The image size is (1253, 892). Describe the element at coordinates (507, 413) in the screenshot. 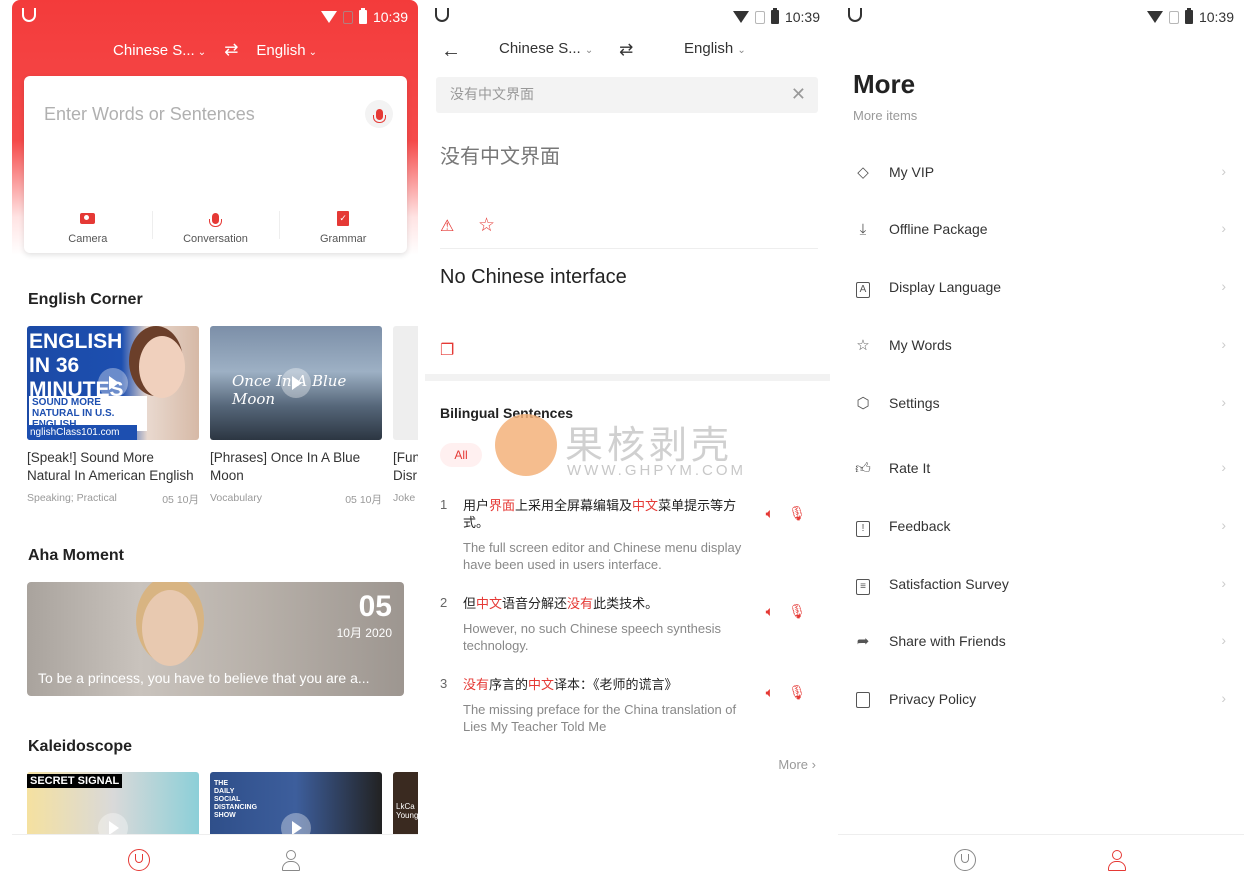

I see `bilingual-sentences-title: Bilingual Sentences` at that location.